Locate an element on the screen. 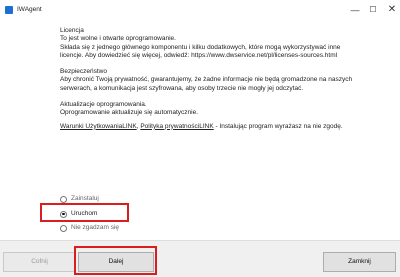  maximize-icon: ☐ is located at coordinates (373, 10).